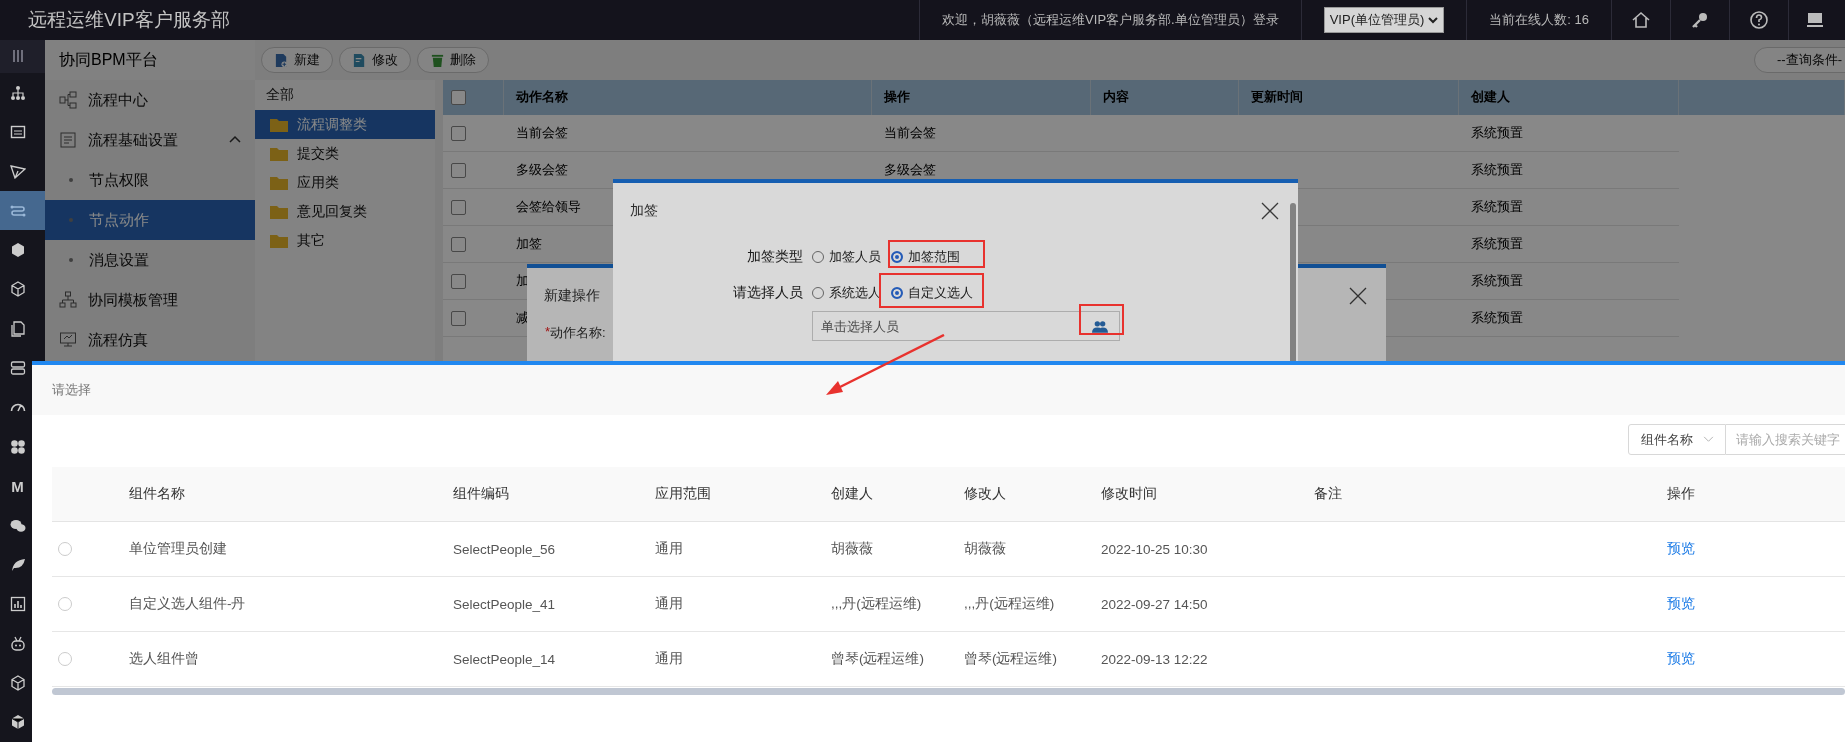 Image resolution: width=1845 pixels, height=742 pixels. I want to click on radio-option: 加签人员, so click(846, 257).